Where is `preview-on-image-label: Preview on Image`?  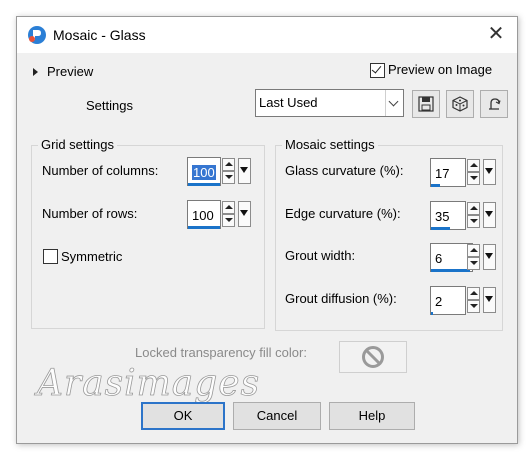 preview-on-image-label: Preview on Image is located at coordinates (440, 69).